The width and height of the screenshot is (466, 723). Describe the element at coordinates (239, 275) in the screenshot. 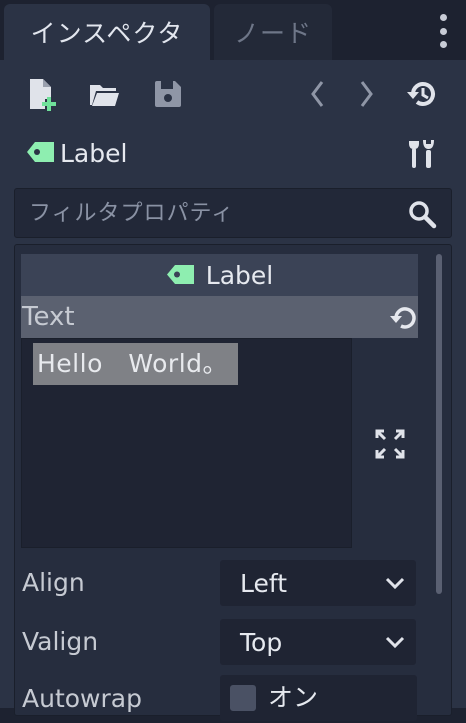

I see `section-title: Label` at that location.